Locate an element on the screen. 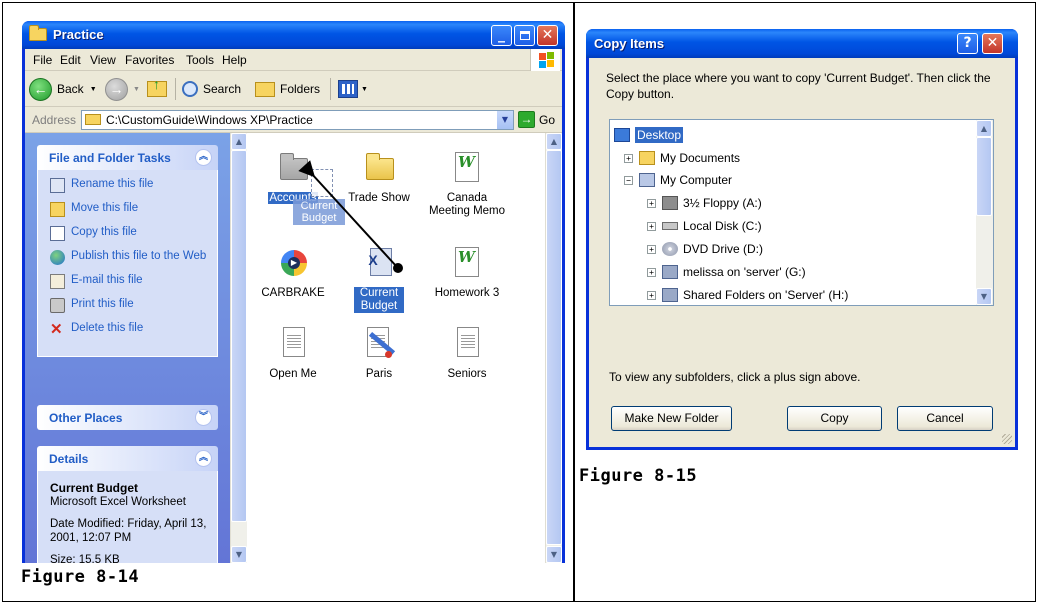 The height and width of the screenshot is (605, 1039). make-new-folder-button: Make New Folder is located at coordinates (671, 418).